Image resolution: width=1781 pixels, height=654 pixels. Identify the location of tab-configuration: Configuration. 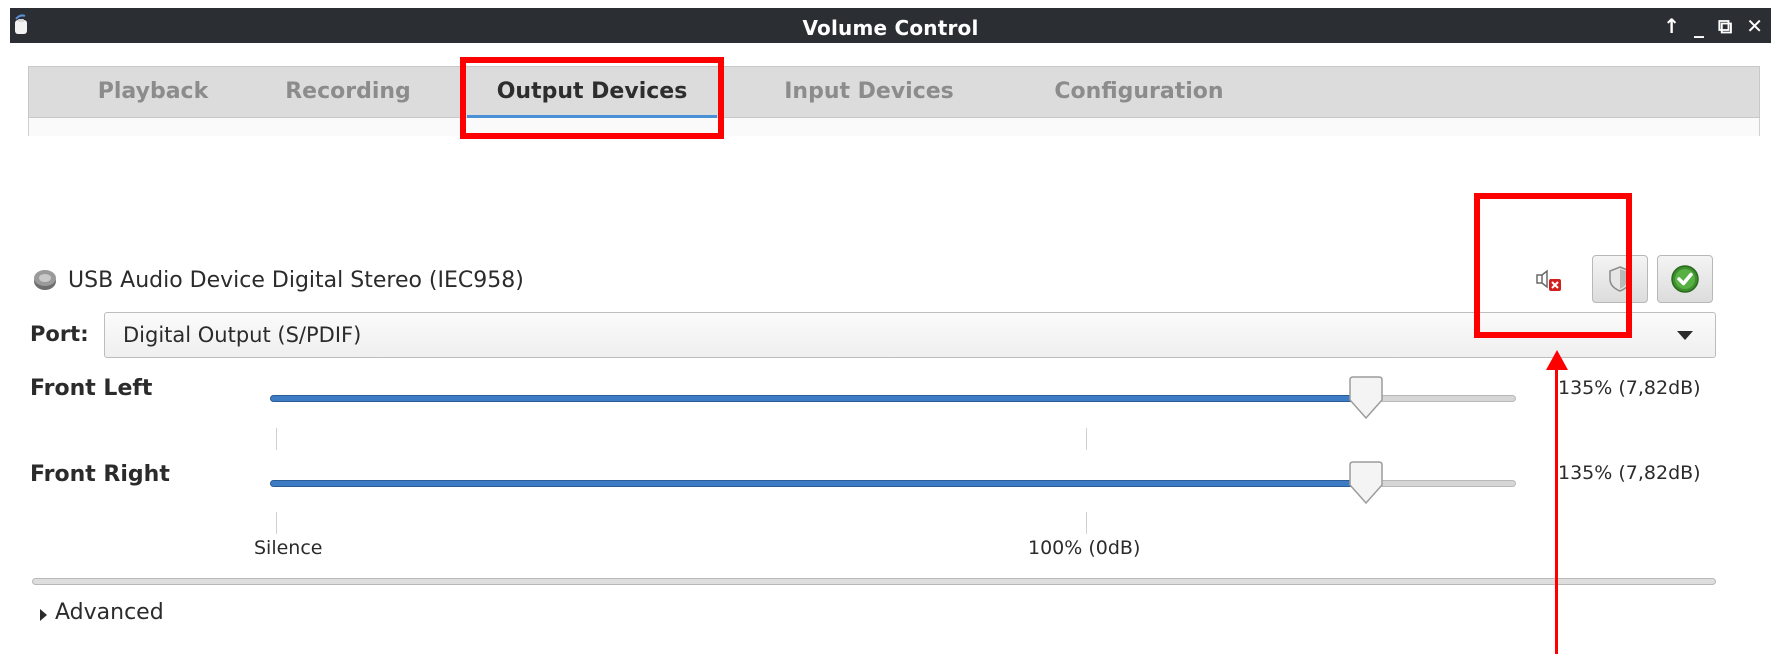
(1139, 92).